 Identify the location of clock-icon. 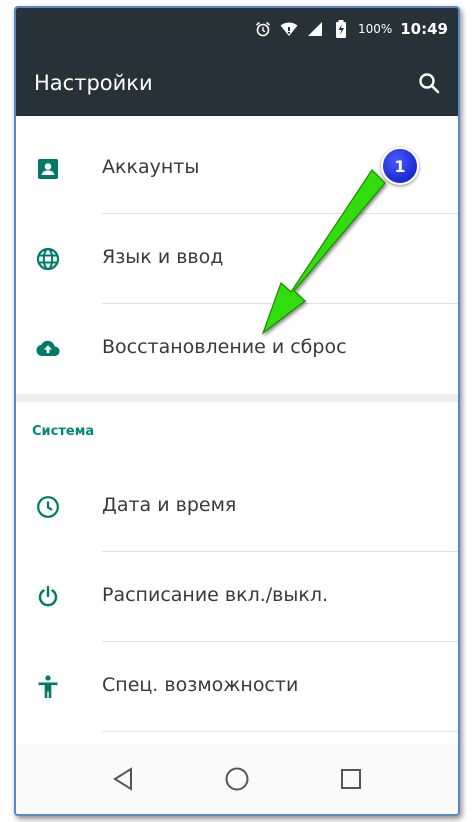
(48, 507).